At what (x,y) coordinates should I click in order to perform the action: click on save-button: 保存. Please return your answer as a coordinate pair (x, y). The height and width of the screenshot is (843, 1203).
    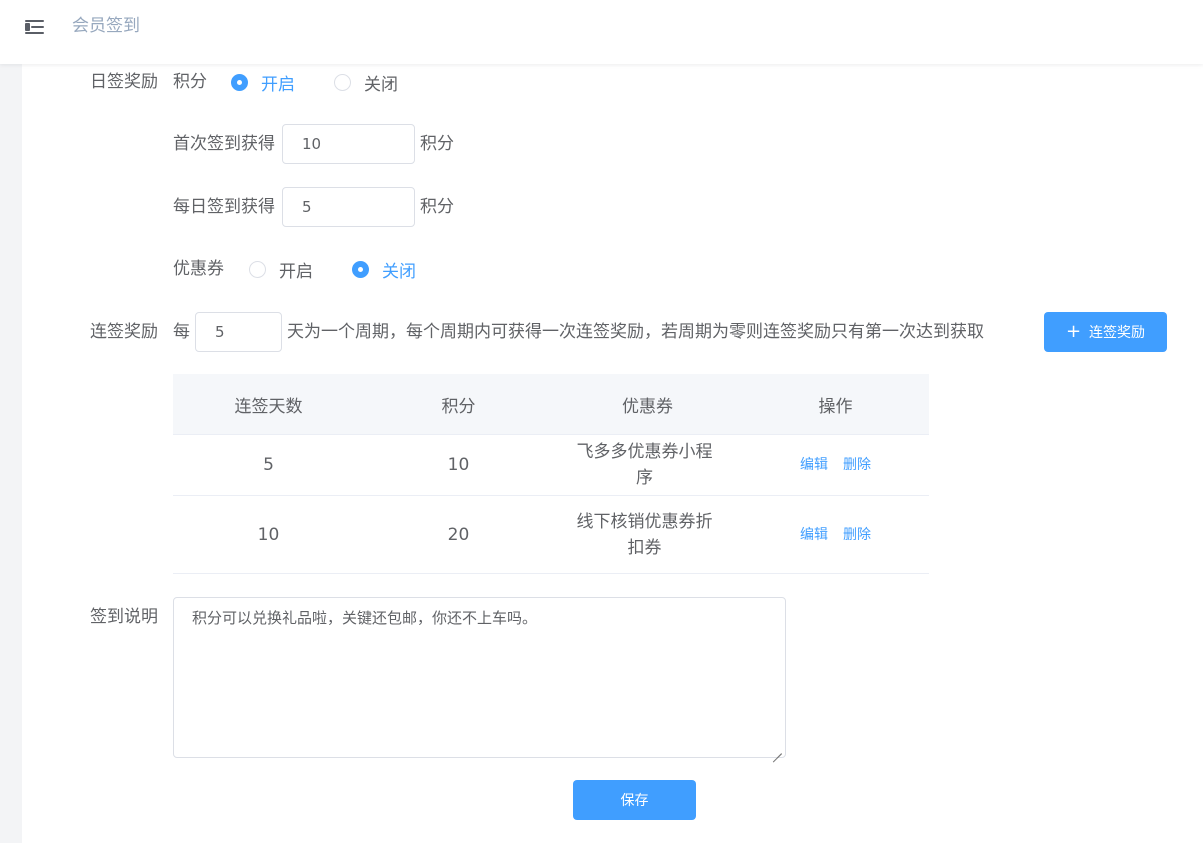
    Looking at the image, I should click on (634, 800).